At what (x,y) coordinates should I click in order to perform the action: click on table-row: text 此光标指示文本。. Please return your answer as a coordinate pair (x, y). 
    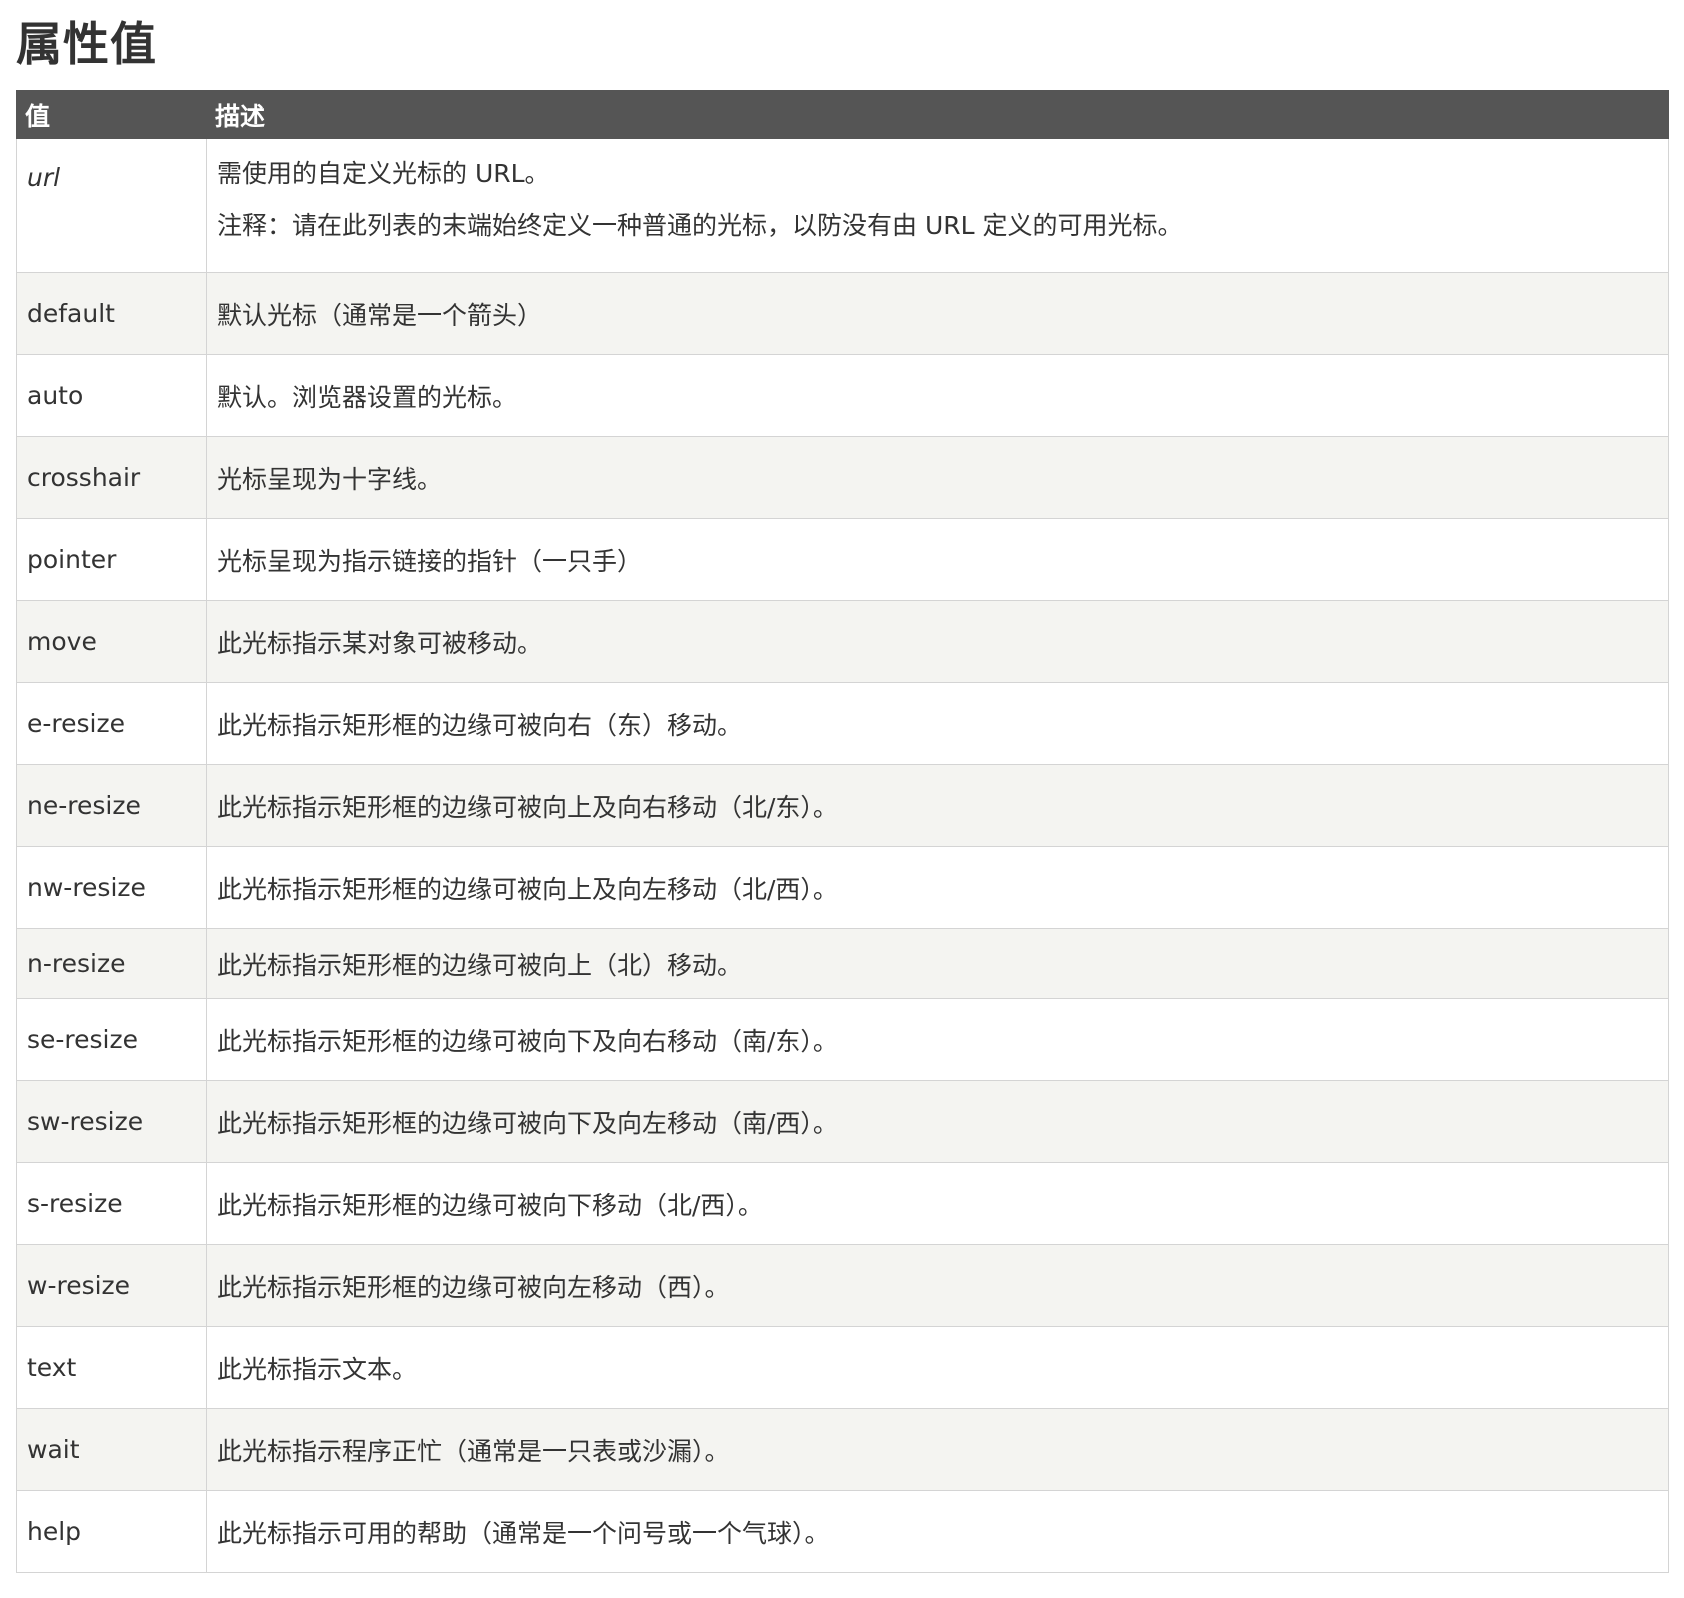
    Looking at the image, I should click on (842, 1367).